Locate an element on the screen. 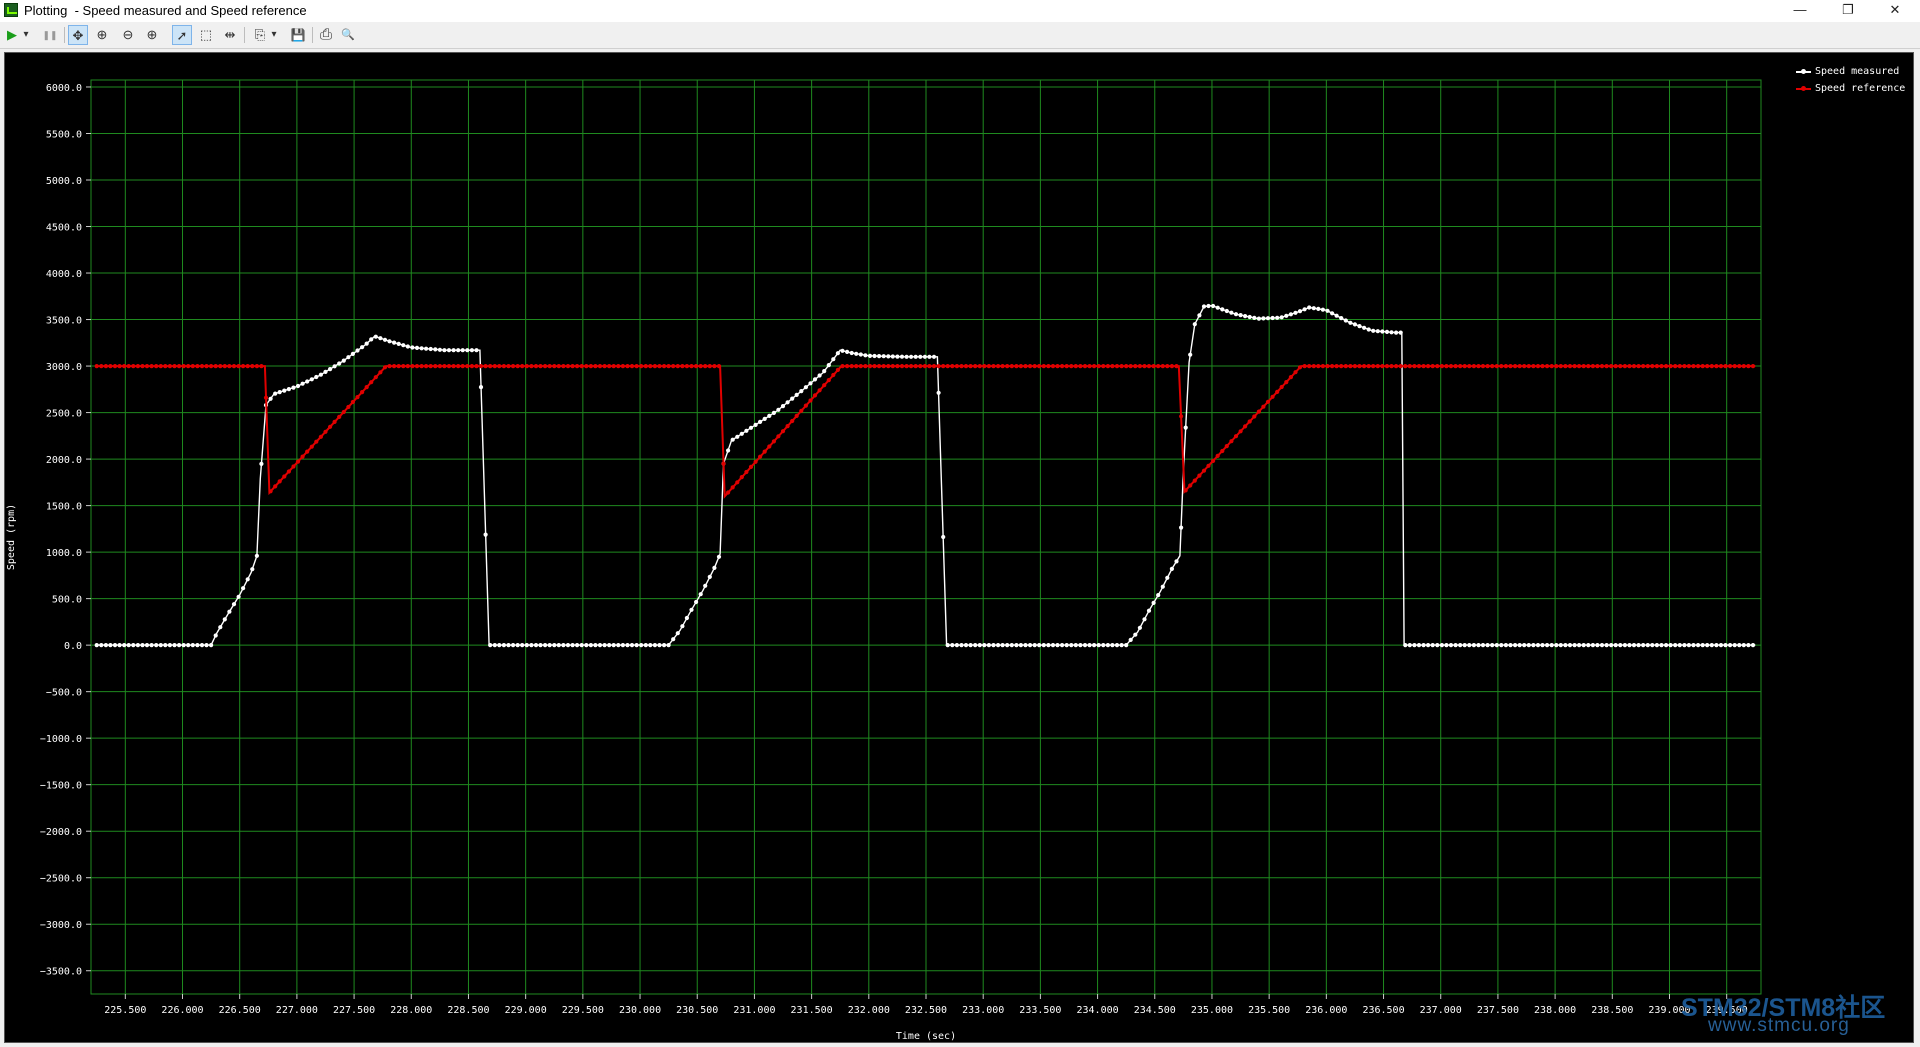 The width and height of the screenshot is (1920, 1047). y-tick-label: −2000.0 is located at coordinates (61, 832).